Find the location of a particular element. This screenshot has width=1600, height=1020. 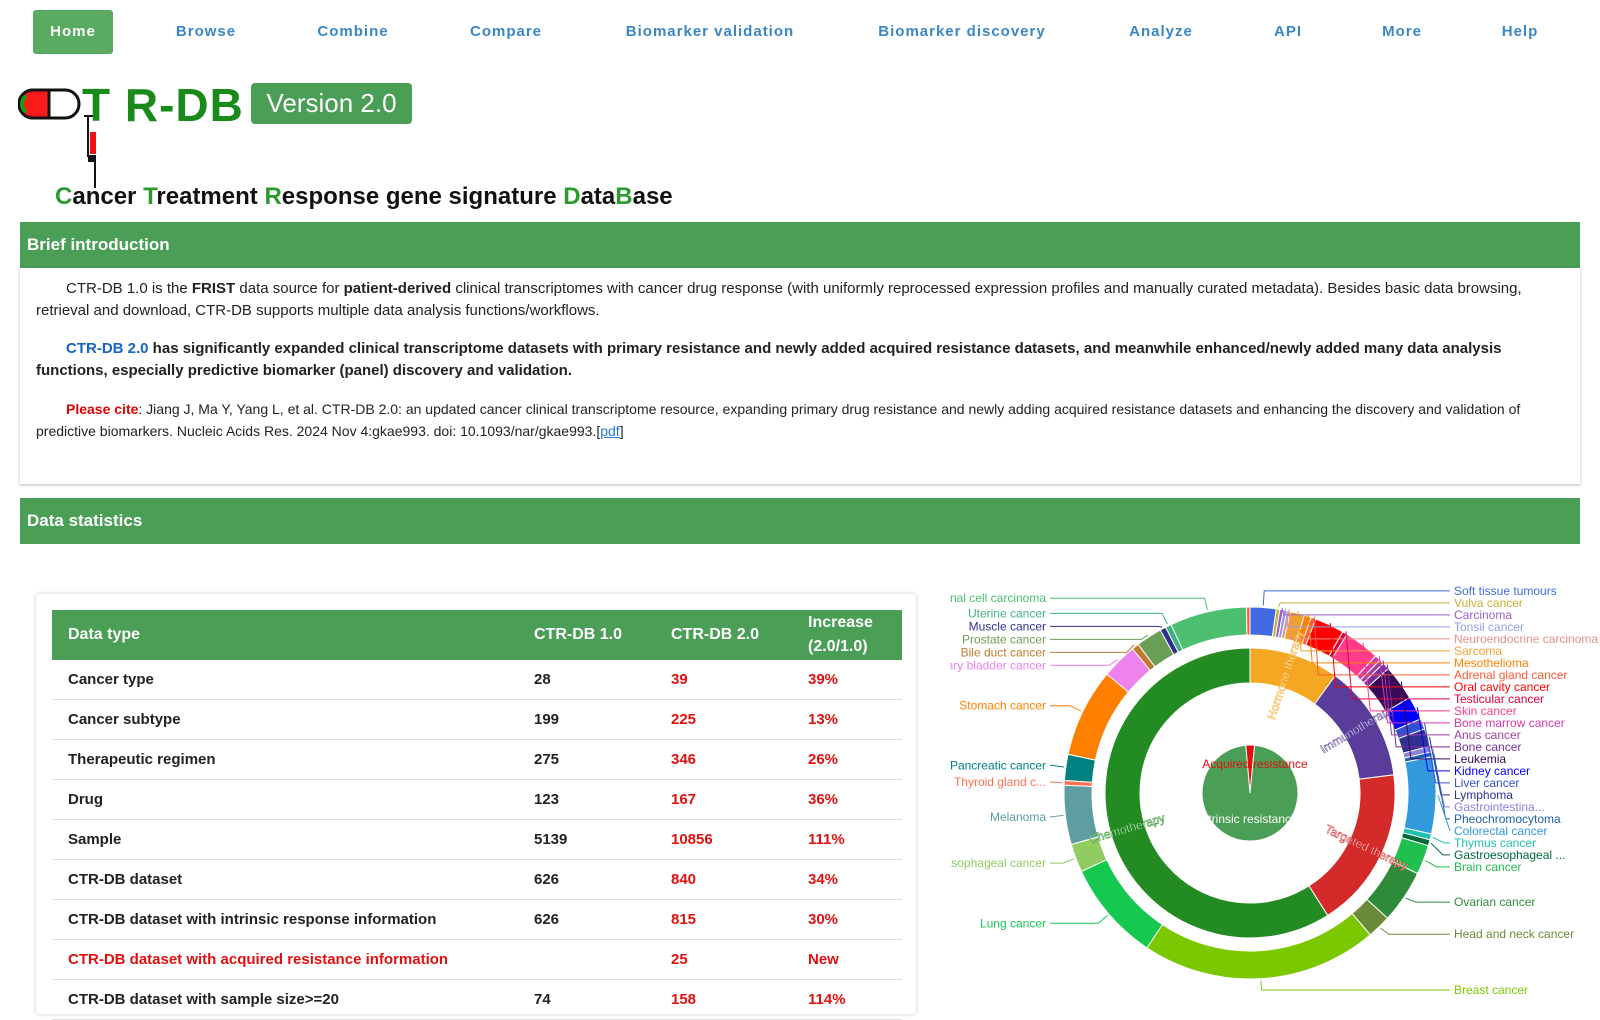

cell-v2: 39 is located at coordinates (723, 680).